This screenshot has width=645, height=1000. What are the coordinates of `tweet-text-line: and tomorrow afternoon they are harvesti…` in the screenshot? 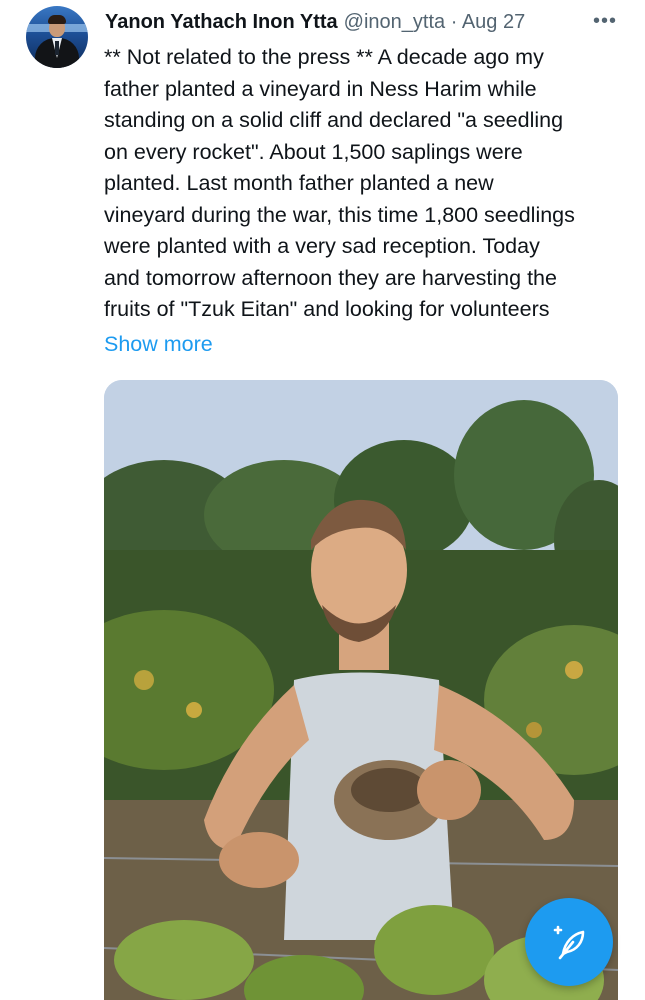 It's located at (330, 277).